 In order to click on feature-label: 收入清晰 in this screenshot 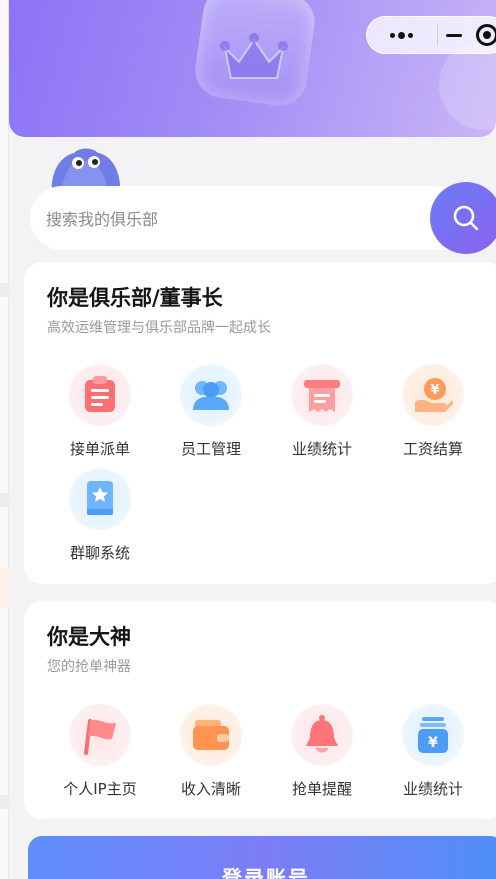, I will do `click(210, 789)`.